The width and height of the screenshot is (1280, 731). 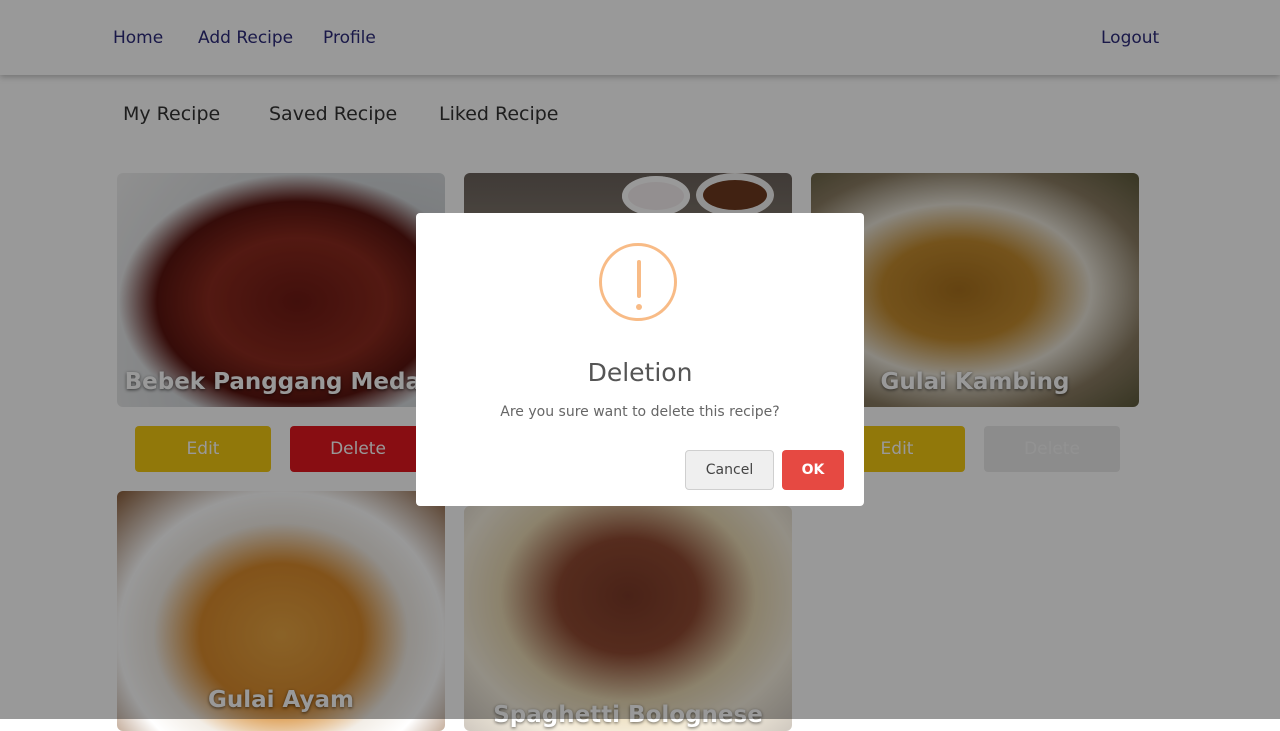 What do you see at coordinates (729, 470) in the screenshot?
I see `cancel-button: Cancel` at bounding box center [729, 470].